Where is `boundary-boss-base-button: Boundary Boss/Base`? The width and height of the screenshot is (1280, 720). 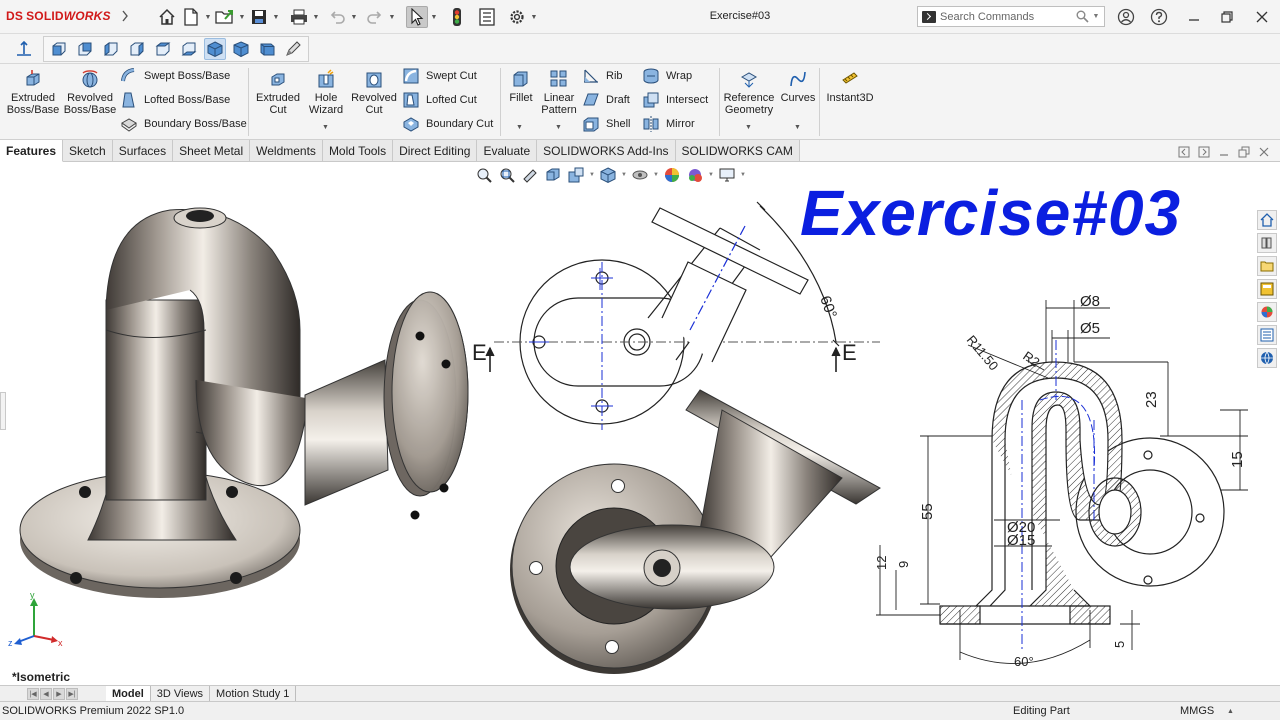
boundary-boss-base-button: Boundary Boss/Base is located at coordinates (183, 124).